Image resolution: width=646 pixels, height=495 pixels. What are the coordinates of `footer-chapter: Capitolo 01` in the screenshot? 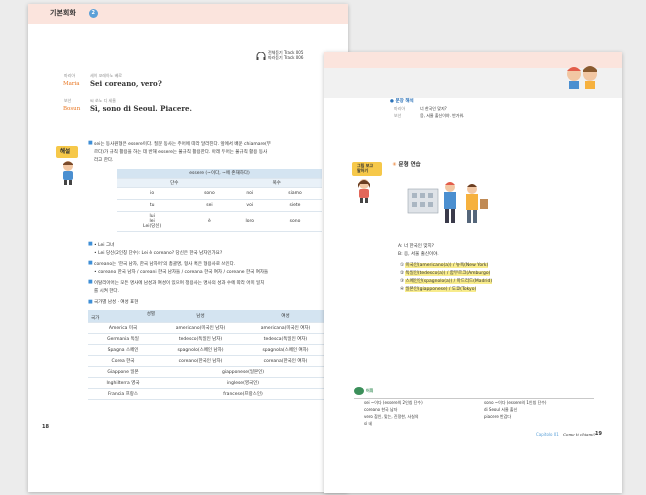 It's located at (547, 434).